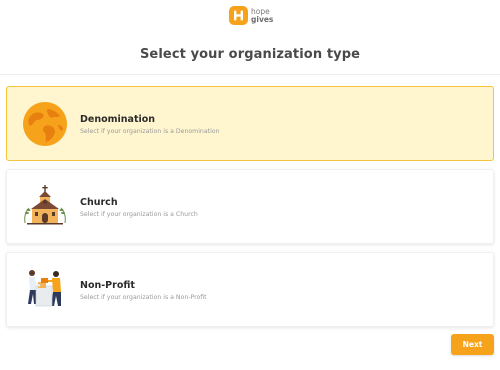 This screenshot has height=370, width=500. What do you see at coordinates (472, 344) in the screenshot?
I see `next-button: Next` at bounding box center [472, 344].